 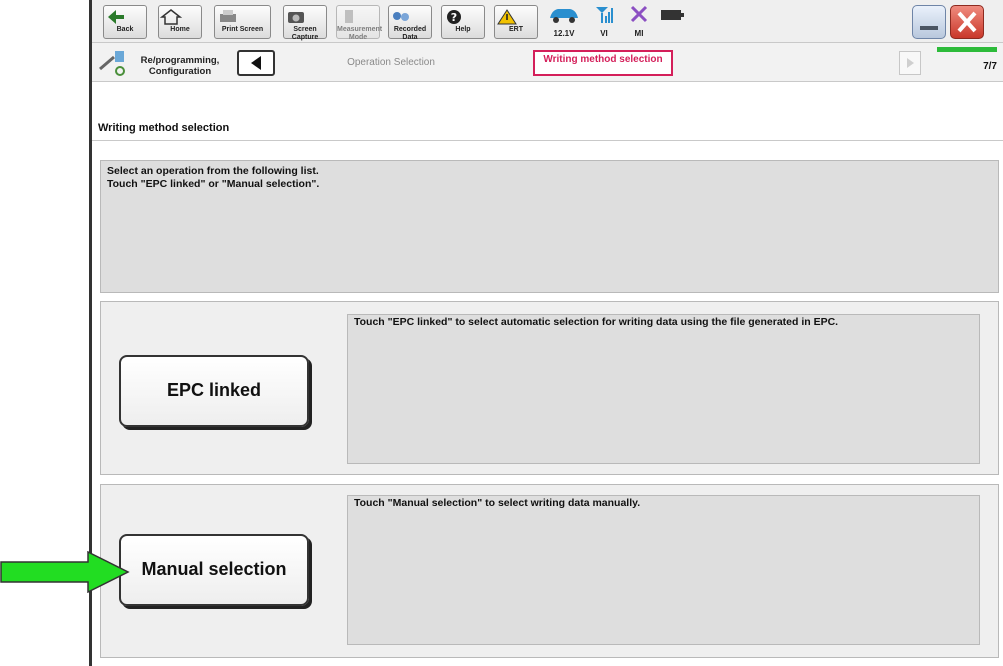 What do you see at coordinates (65, 572) in the screenshot?
I see `pointer-arrow-icon` at bounding box center [65, 572].